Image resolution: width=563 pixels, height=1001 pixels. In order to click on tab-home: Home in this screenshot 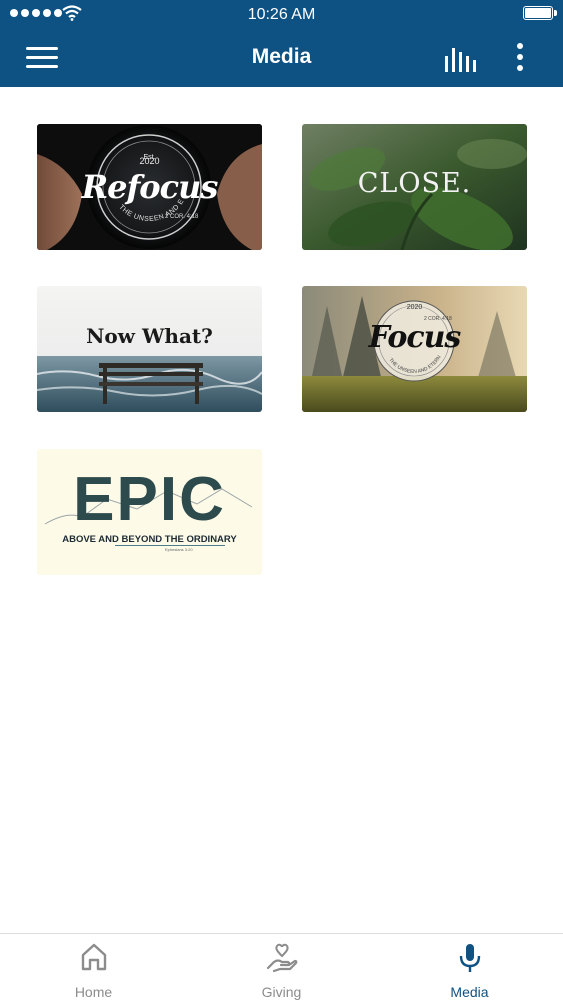, I will do `click(93, 967)`.